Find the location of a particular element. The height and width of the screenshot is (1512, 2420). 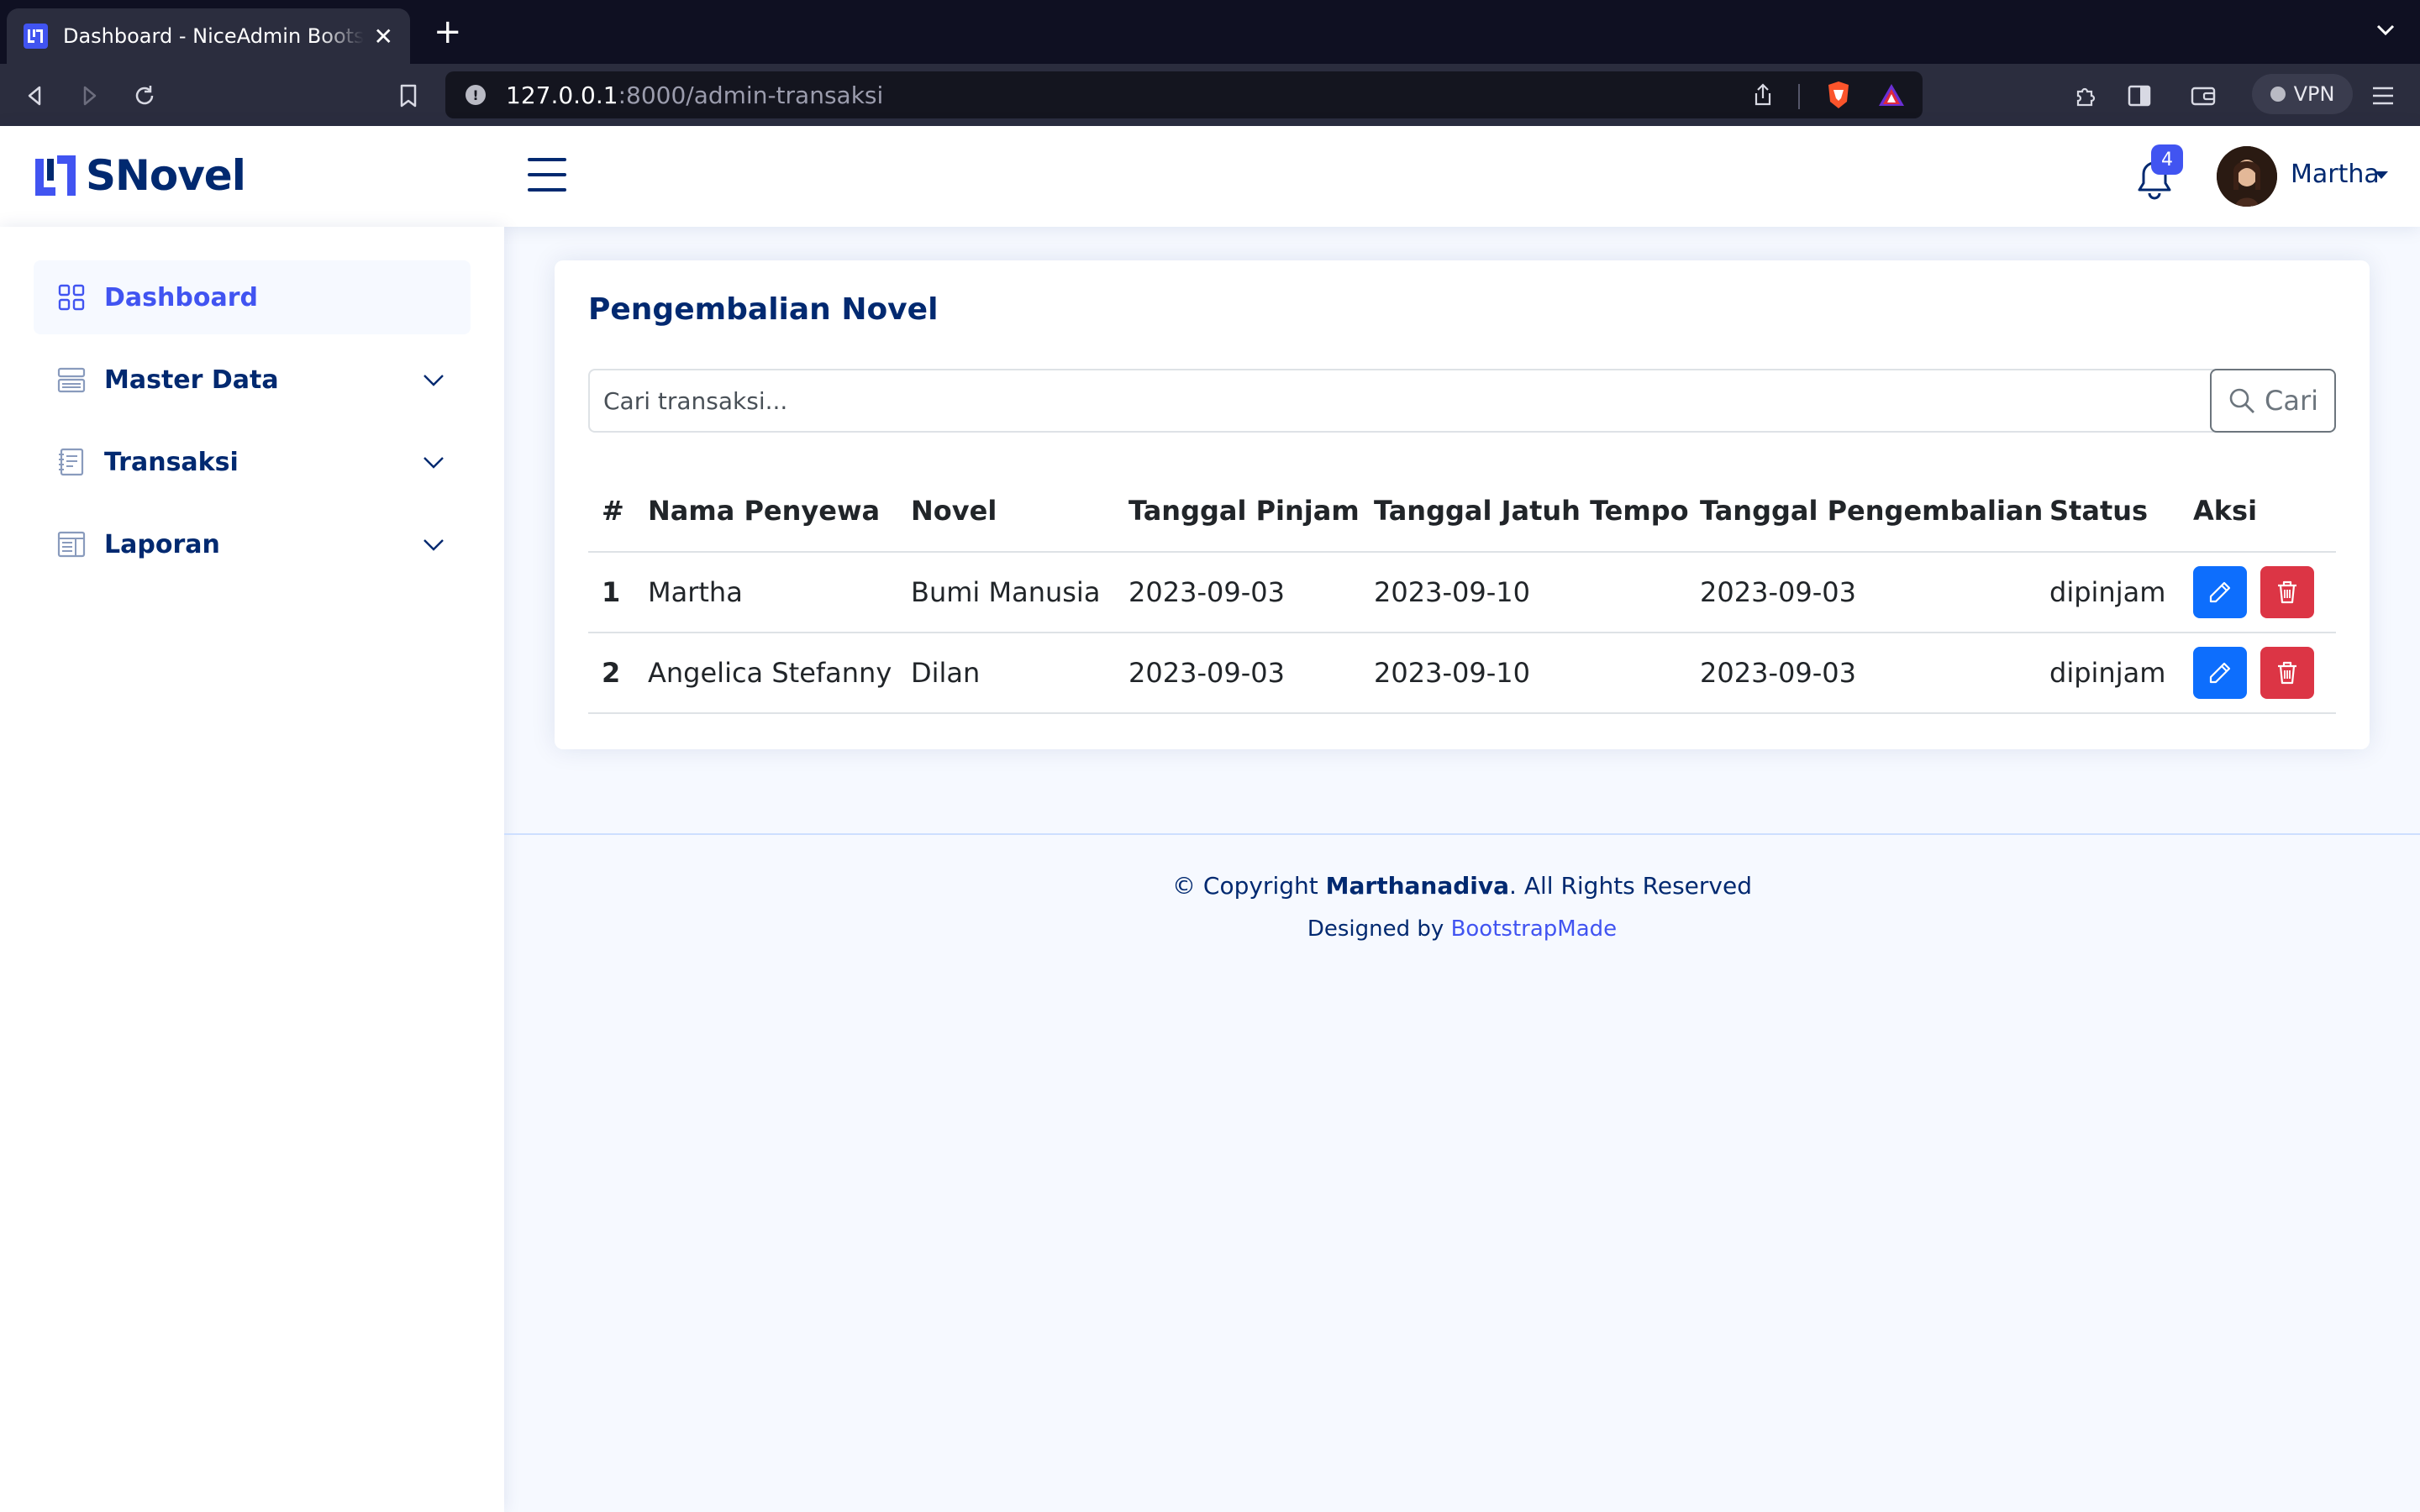

forward-icon is located at coordinates (89, 96).